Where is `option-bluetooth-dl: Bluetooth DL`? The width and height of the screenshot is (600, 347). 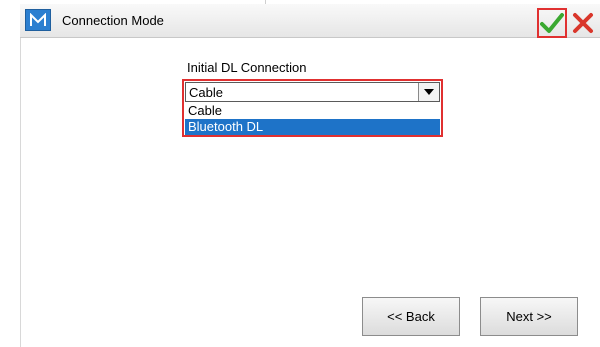 option-bluetooth-dl: Bluetooth DL is located at coordinates (312, 127).